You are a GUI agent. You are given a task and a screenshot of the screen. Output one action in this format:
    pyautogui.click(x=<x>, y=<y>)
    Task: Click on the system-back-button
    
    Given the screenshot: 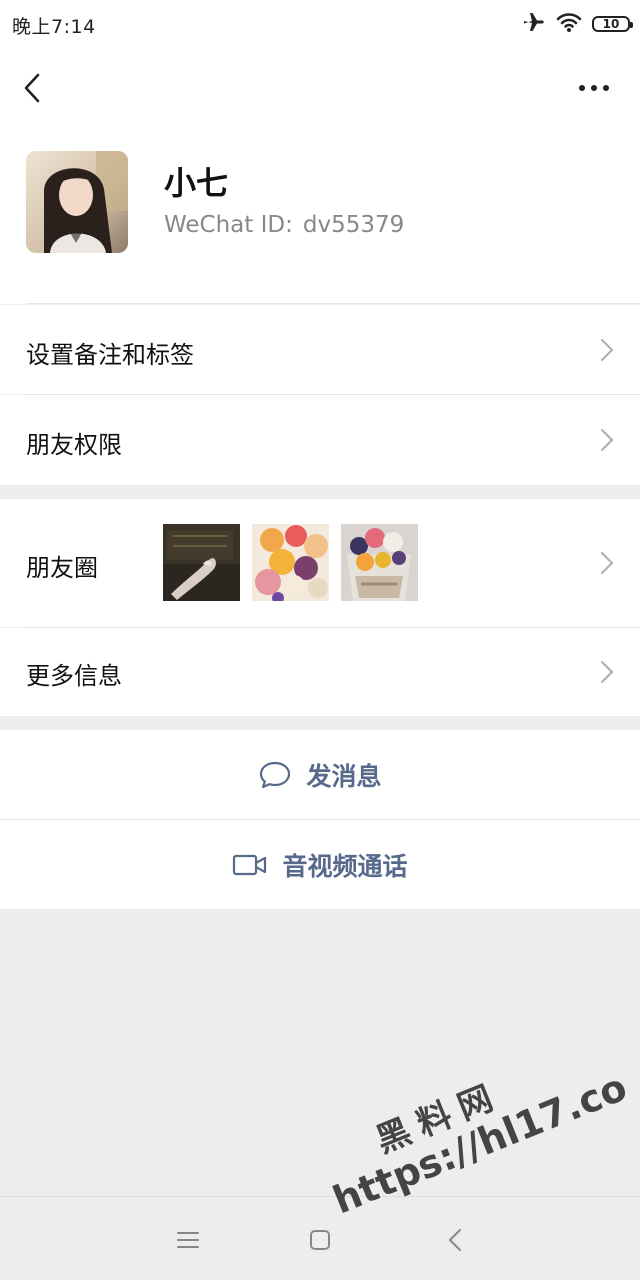 What is the action you would take?
    pyautogui.click(x=455, y=1240)
    